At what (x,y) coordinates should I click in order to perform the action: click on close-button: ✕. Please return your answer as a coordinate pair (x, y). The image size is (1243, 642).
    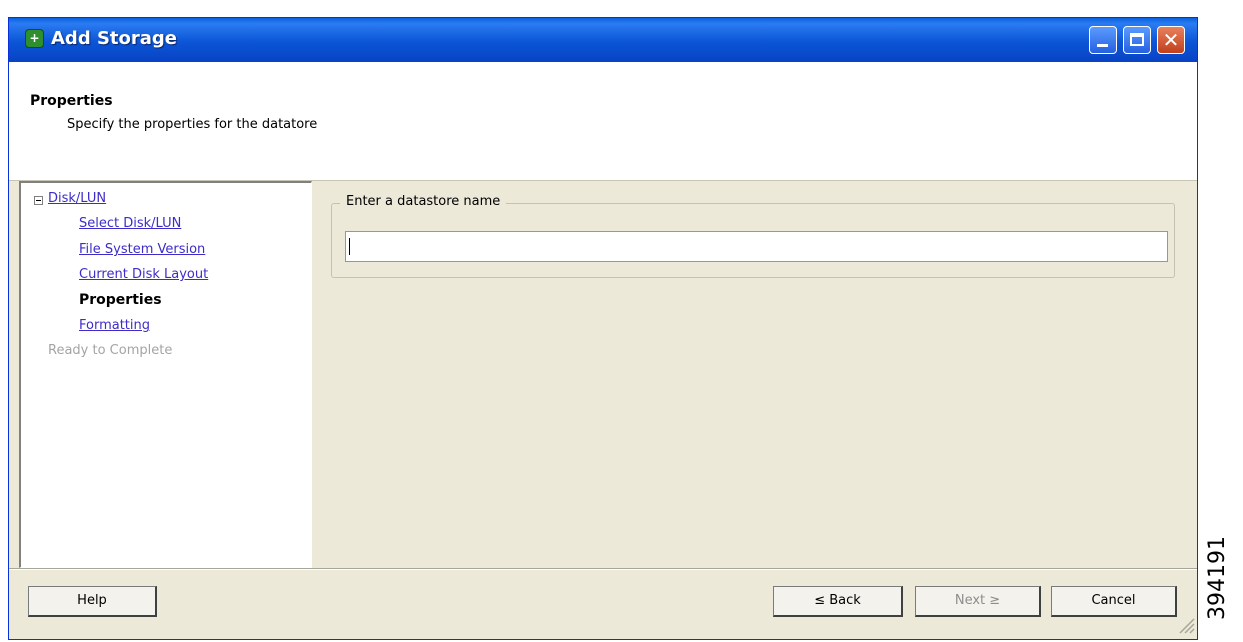
    Looking at the image, I should click on (1171, 40).